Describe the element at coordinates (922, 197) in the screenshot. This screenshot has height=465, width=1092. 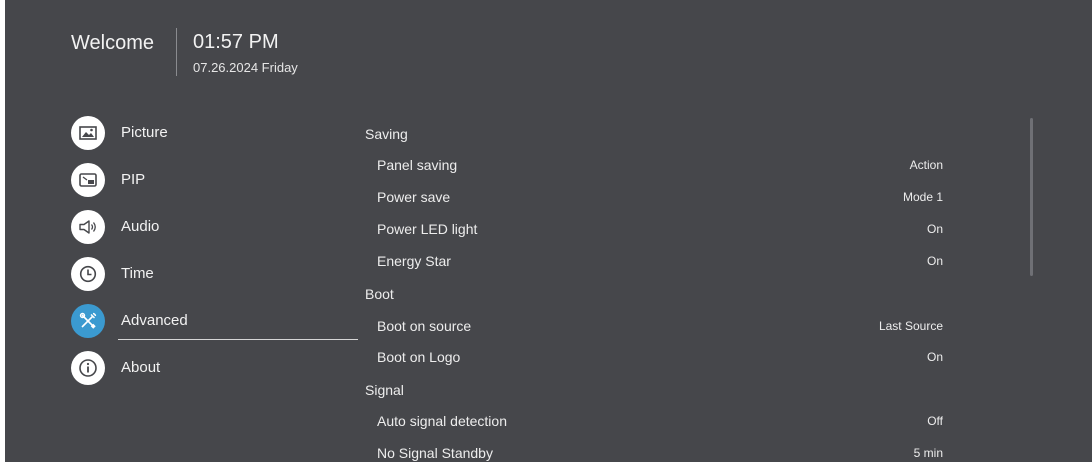
I see `setting-value: Mode 1` at that location.